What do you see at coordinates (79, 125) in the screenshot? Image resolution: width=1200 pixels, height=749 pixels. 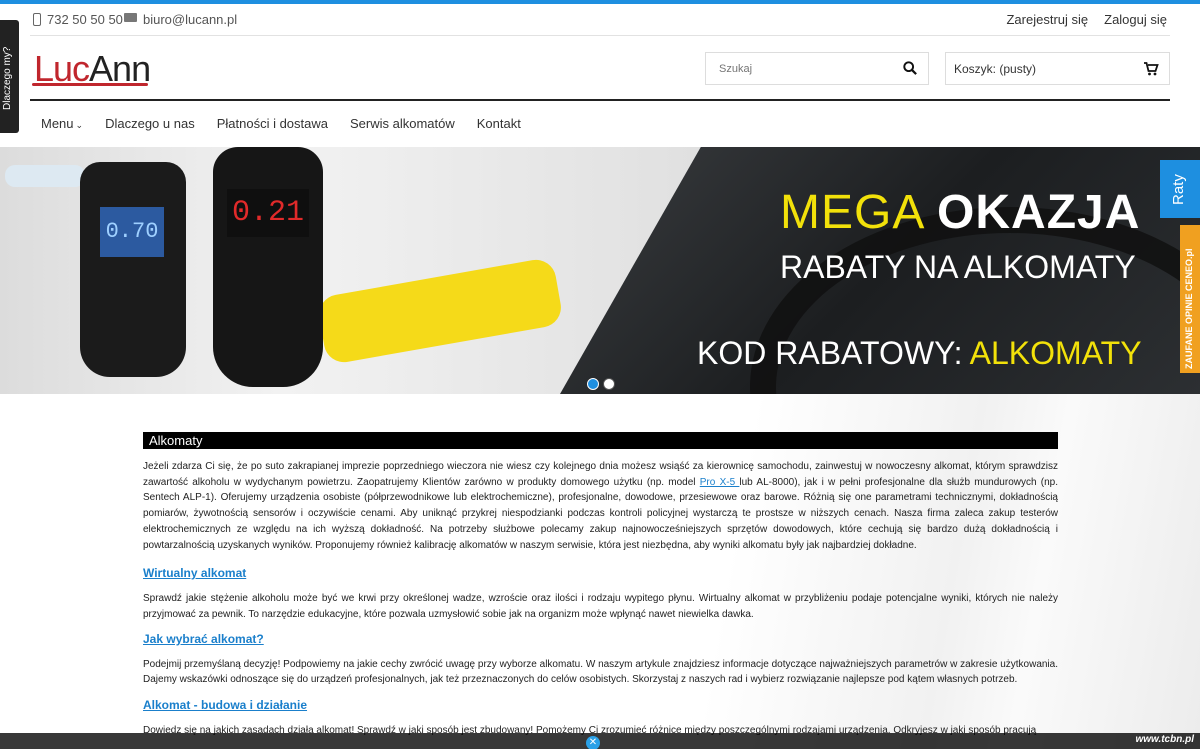 I see `chevron-down-icon: ⌄` at bounding box center [79, 125].